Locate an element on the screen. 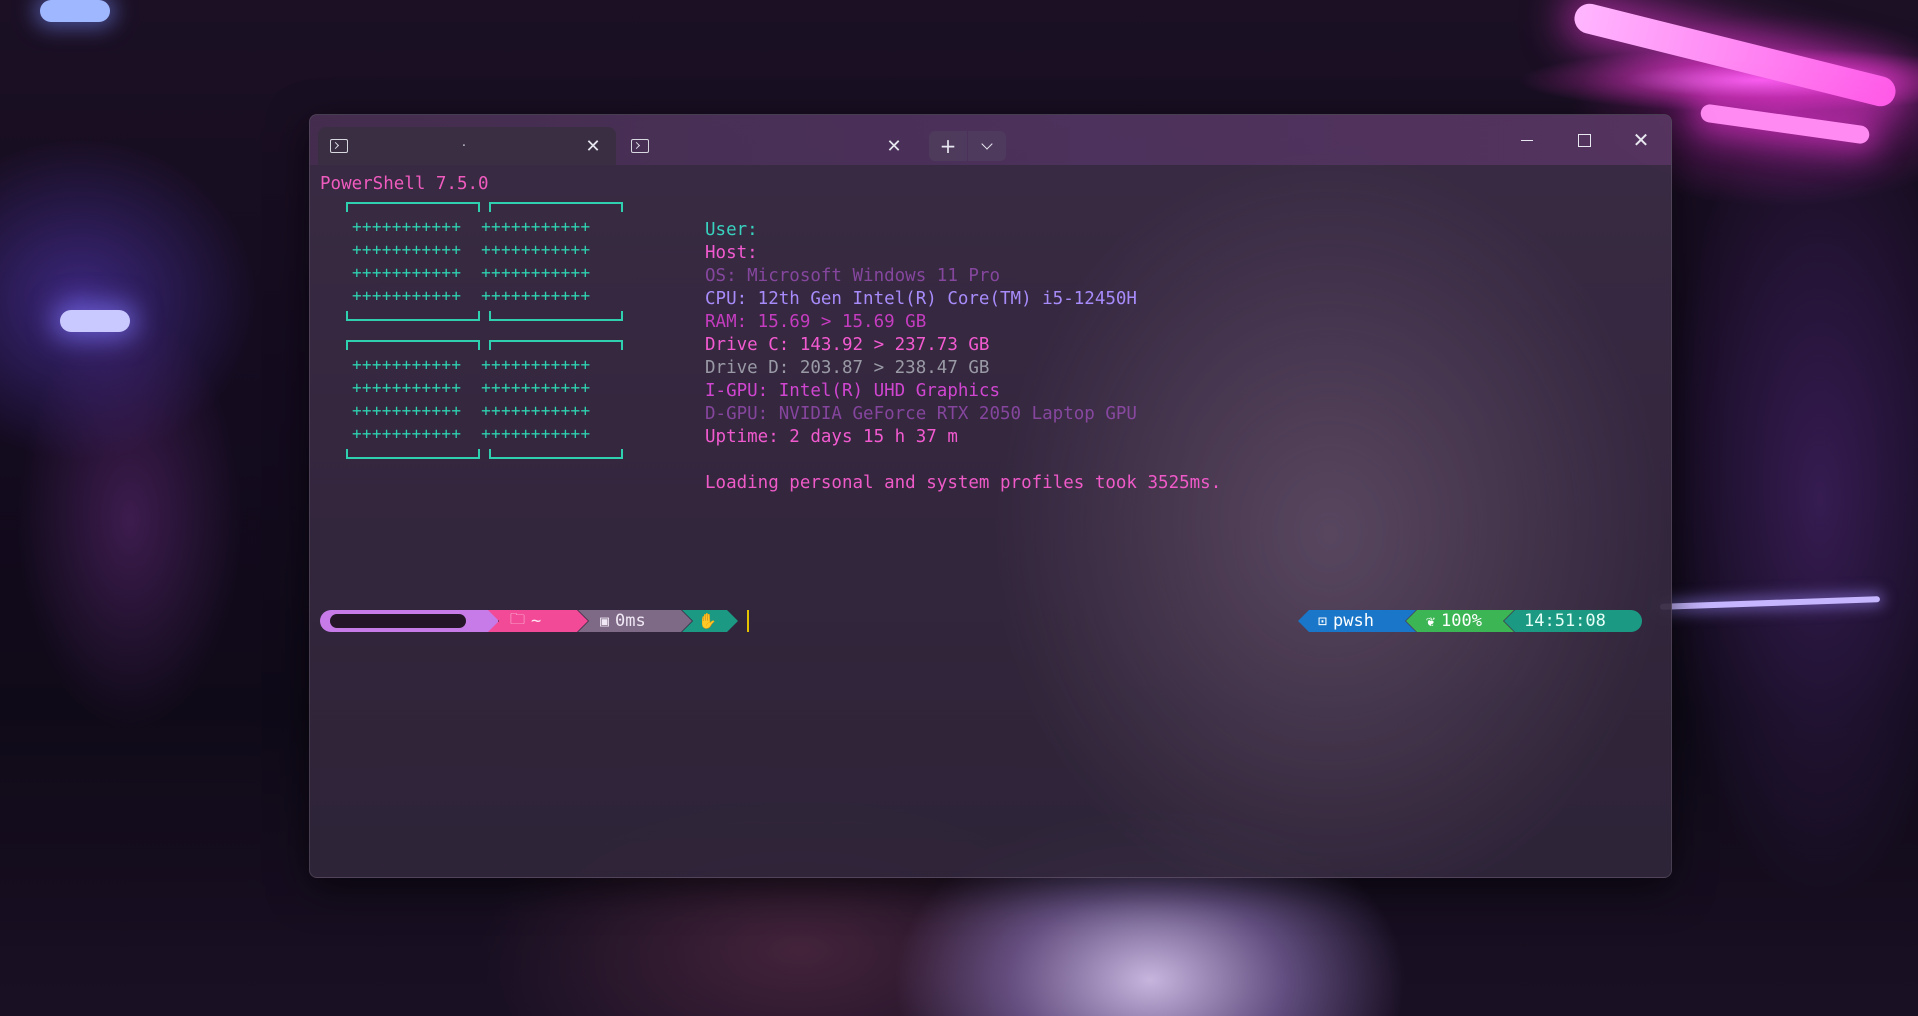 This screenshot has width=1918, height=1016. tab-powershell-2: ✕ is located at coordinates (768, 146).